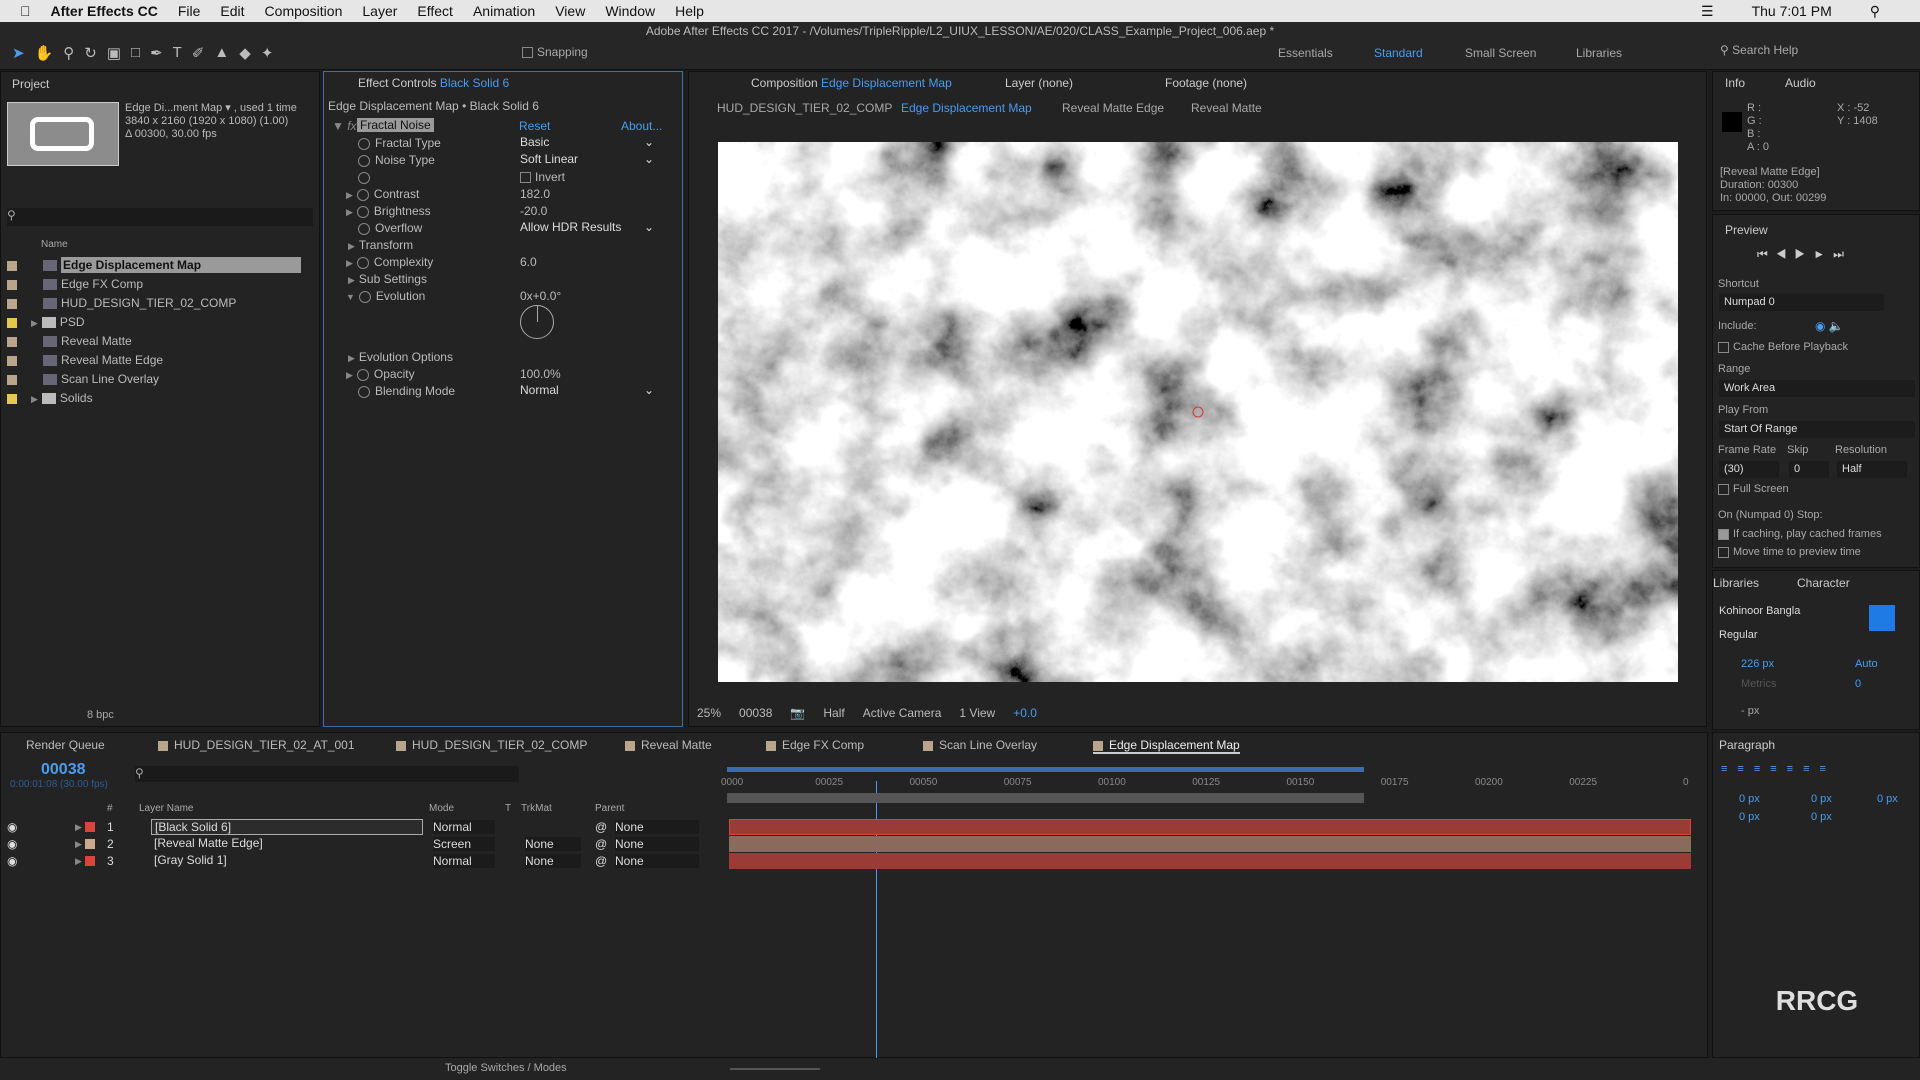 The image size is (1920, 1080). What do you see at coordinates (464, 861) in the screenshot?
I see `mode-dropdown: Normal` at bounding box center [464, 861].